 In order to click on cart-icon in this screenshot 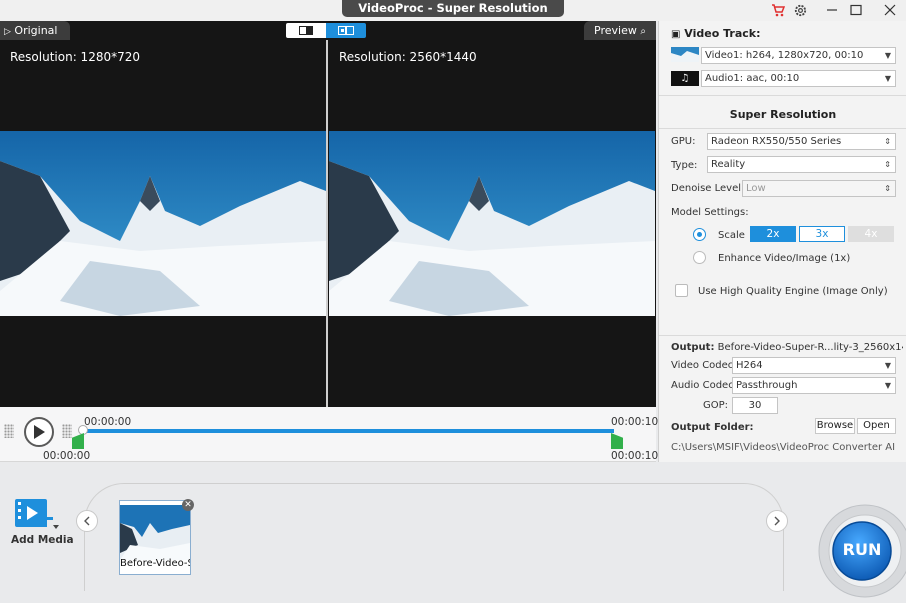, I will do `click(778, 10)`.